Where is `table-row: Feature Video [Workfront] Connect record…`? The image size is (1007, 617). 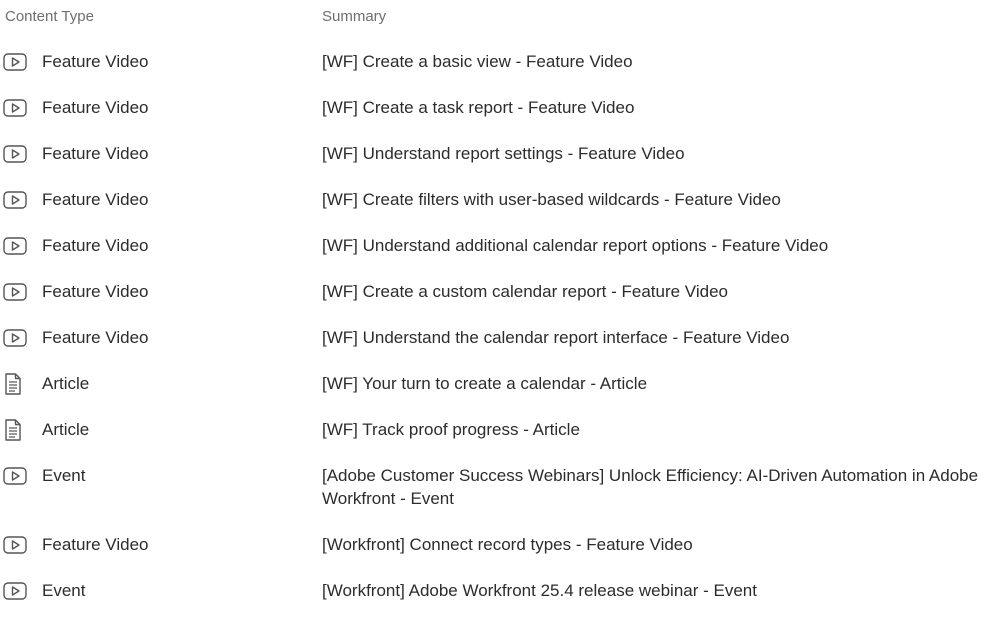
table-row: Feature Video [Workfront] Connect record… is located at coordinates (503, 548).